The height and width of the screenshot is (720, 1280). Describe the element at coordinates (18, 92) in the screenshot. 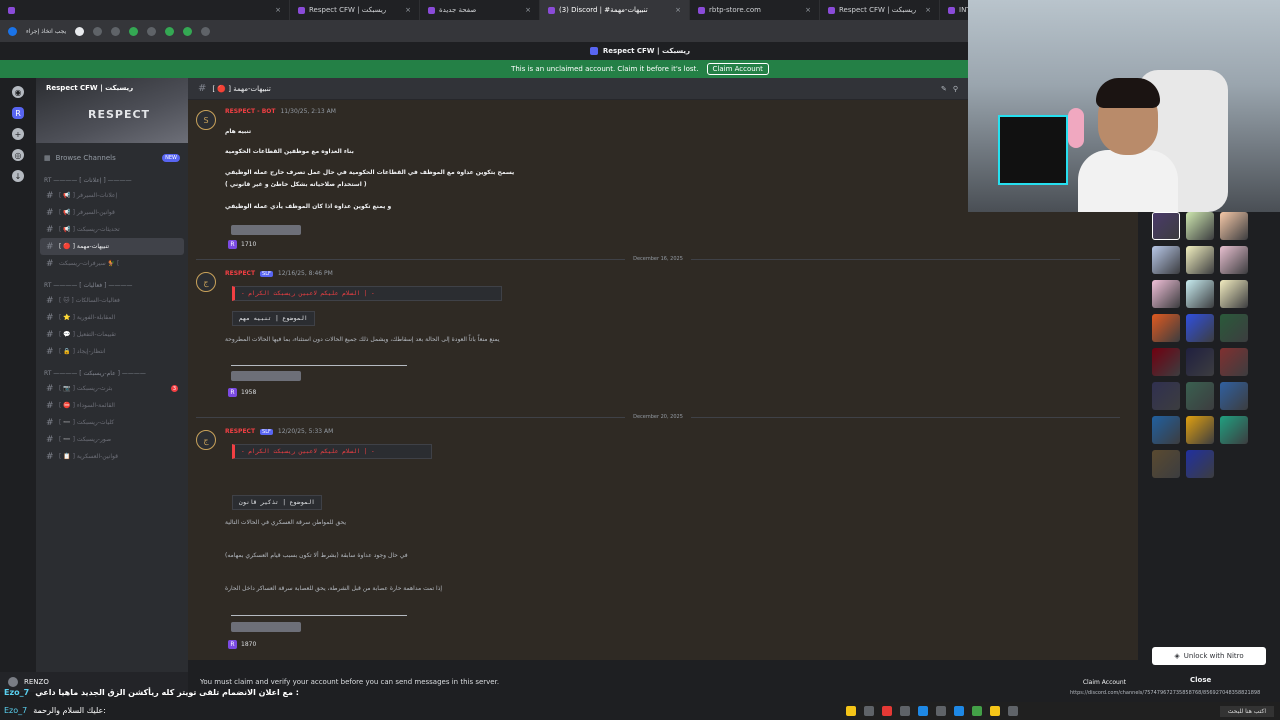

I see `discord-home-icon: ◉` at that location.